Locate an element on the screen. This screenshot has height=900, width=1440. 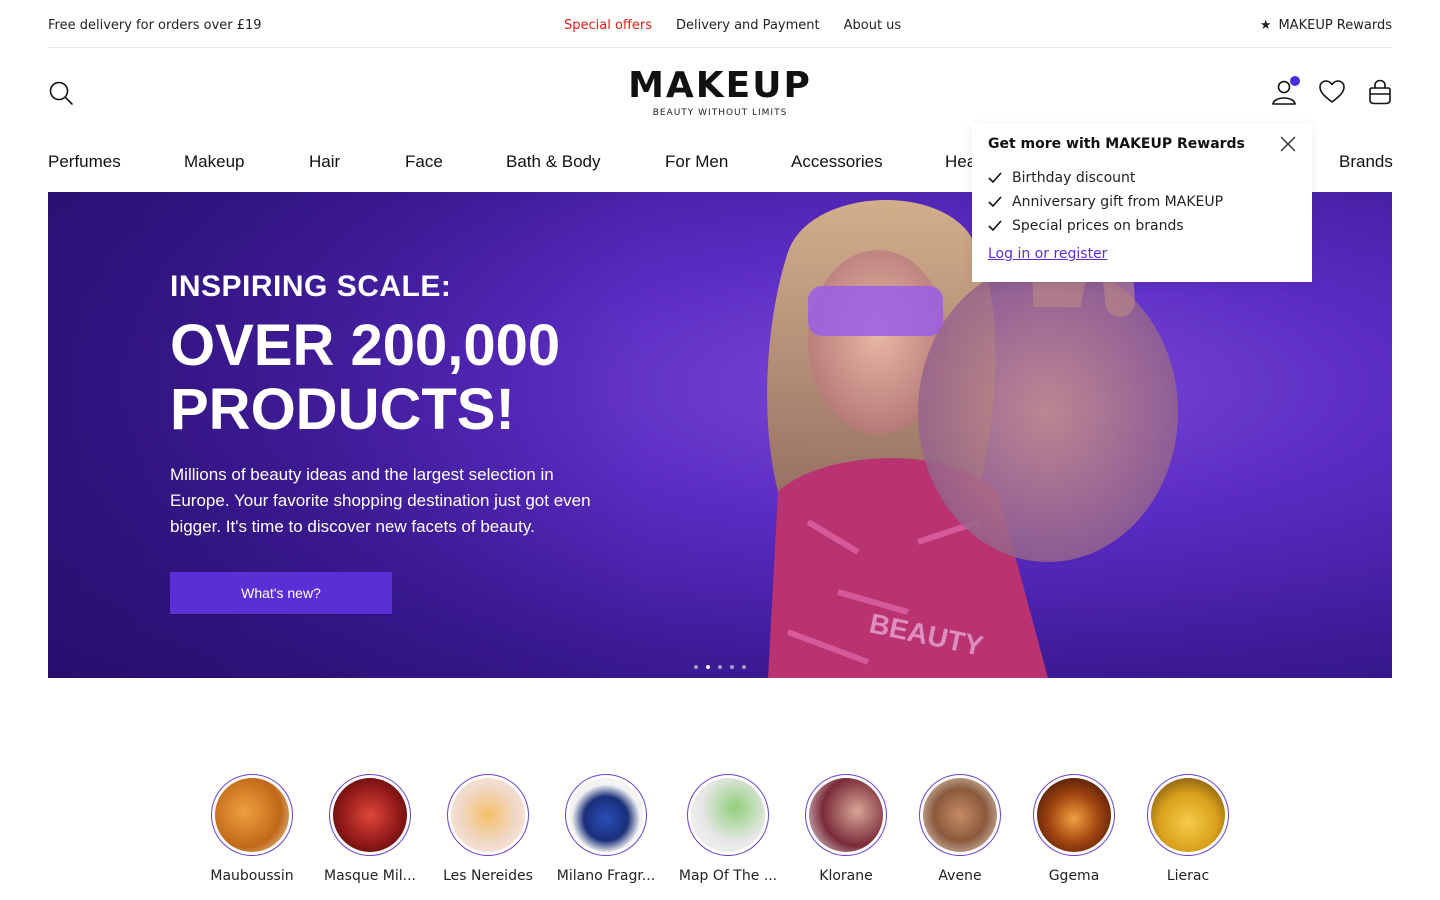
list-item: Special prices on brands is located at coordinates (1105, 226).